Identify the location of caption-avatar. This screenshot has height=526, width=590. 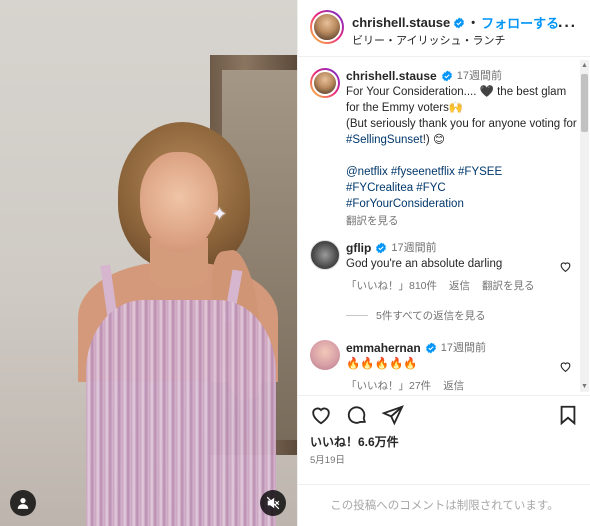
(325, 83).